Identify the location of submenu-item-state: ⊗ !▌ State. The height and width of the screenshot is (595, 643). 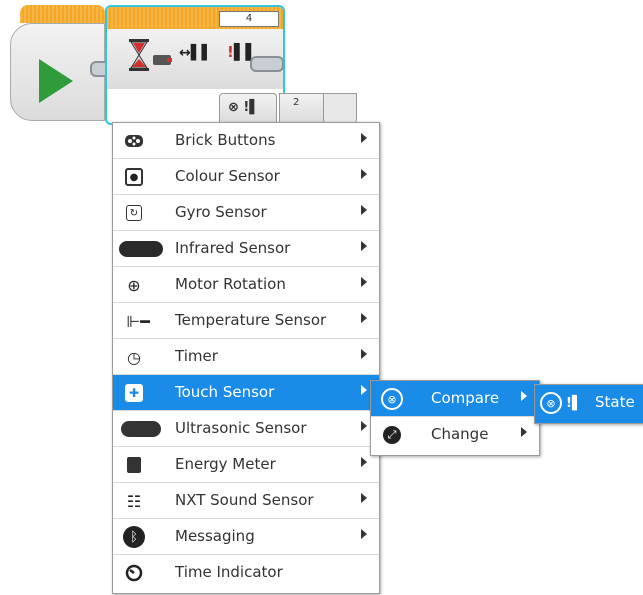
(589, 404).